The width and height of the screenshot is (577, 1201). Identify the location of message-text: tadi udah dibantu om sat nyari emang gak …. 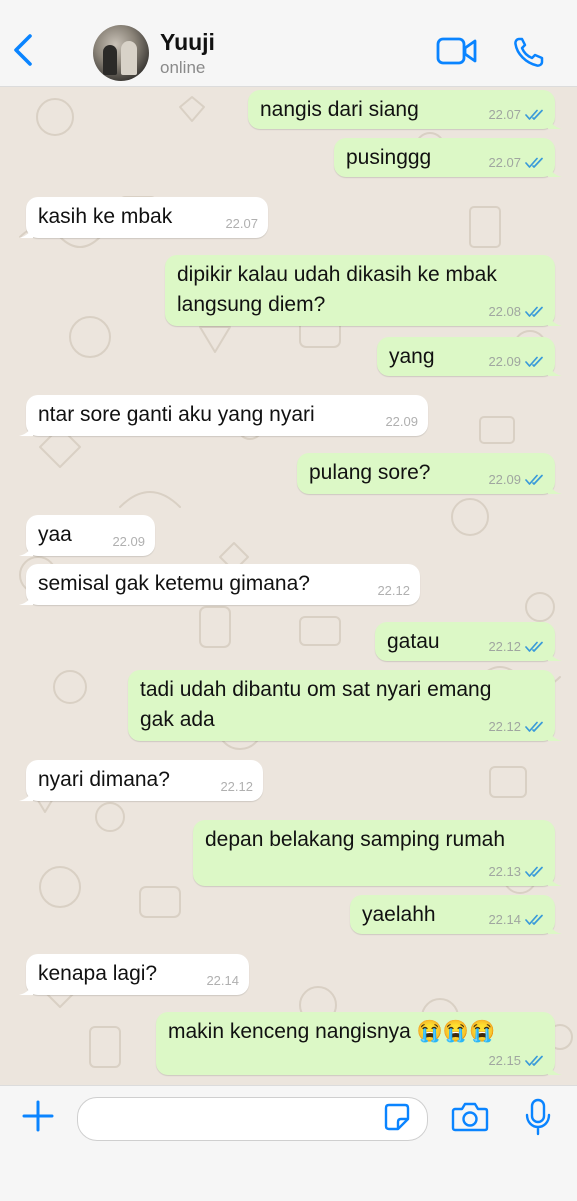
(315, 705).